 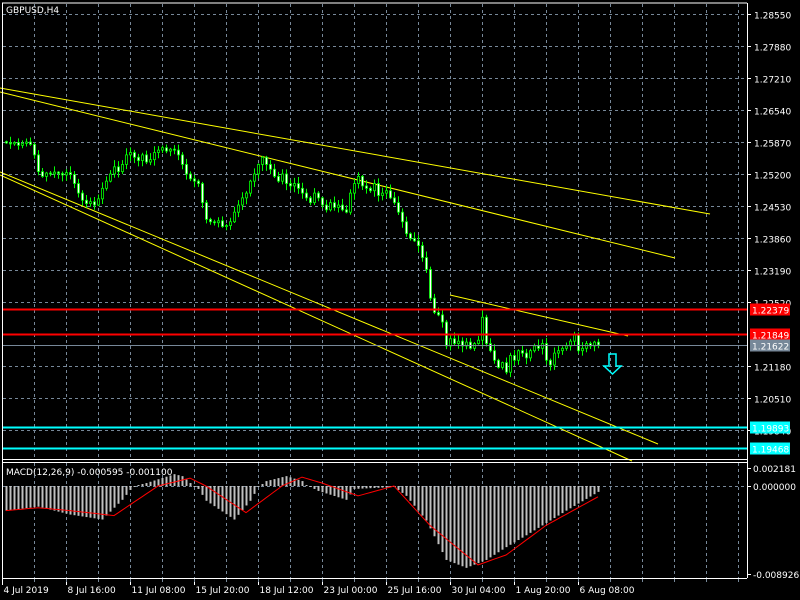 I want to click on time-tick-label: 4 Jul 2019, so click(x=26, y=591).